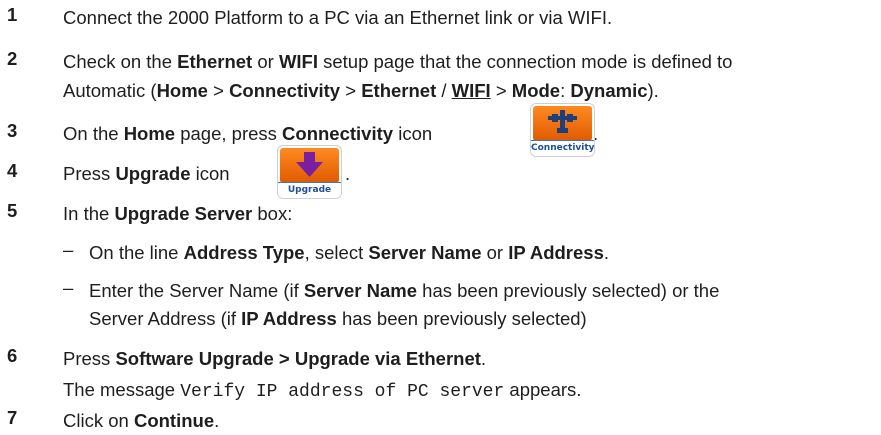 This screenshot has height=435, width=881. What do you see at coordinates (342, 392) in the screenshot?
I see `message-code: Verify IP address of PC server` at bounding box center [342, 392].